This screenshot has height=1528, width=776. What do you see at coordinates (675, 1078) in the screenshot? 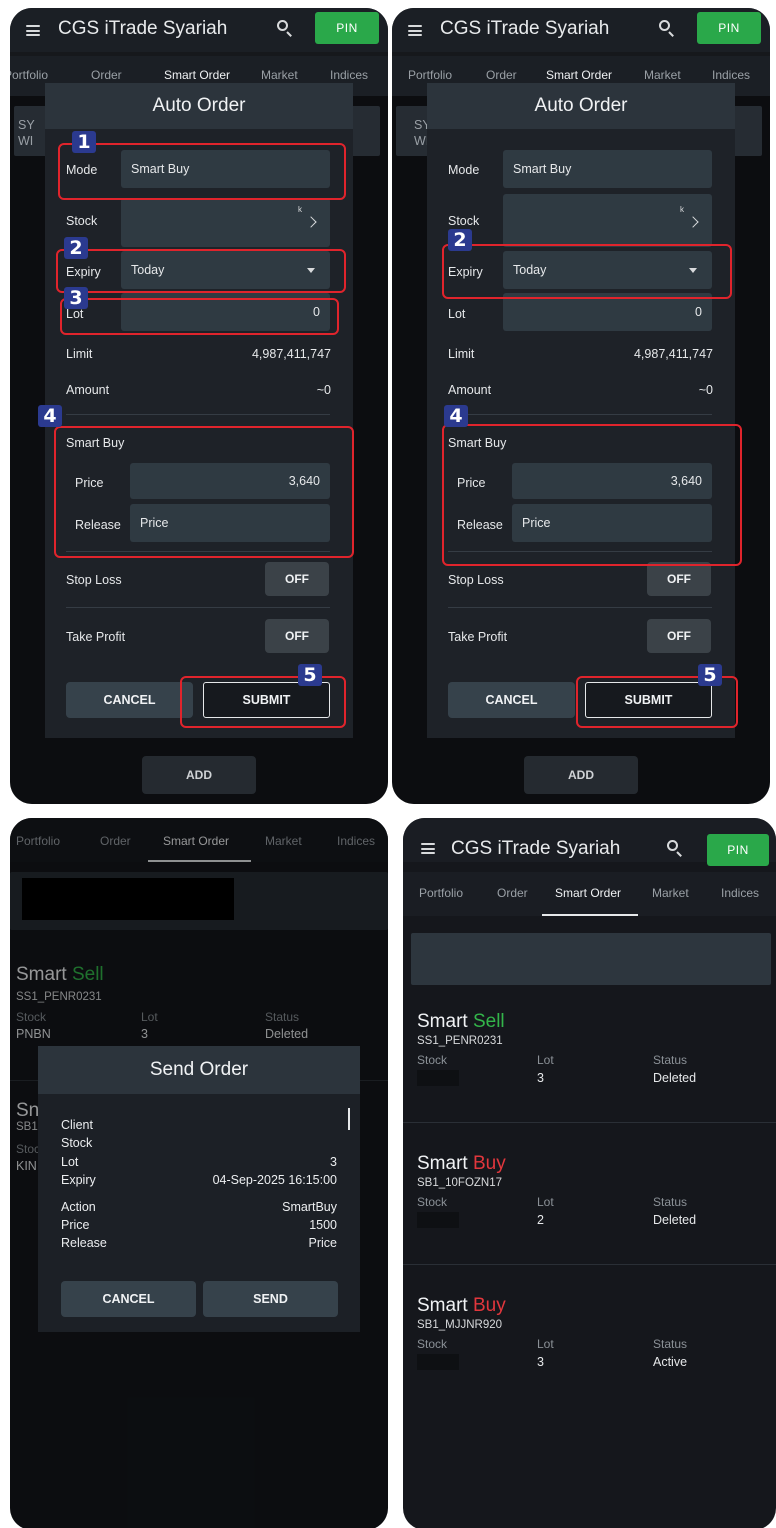
I see `status-value: Deleted` at bounding box center [675, 1078].